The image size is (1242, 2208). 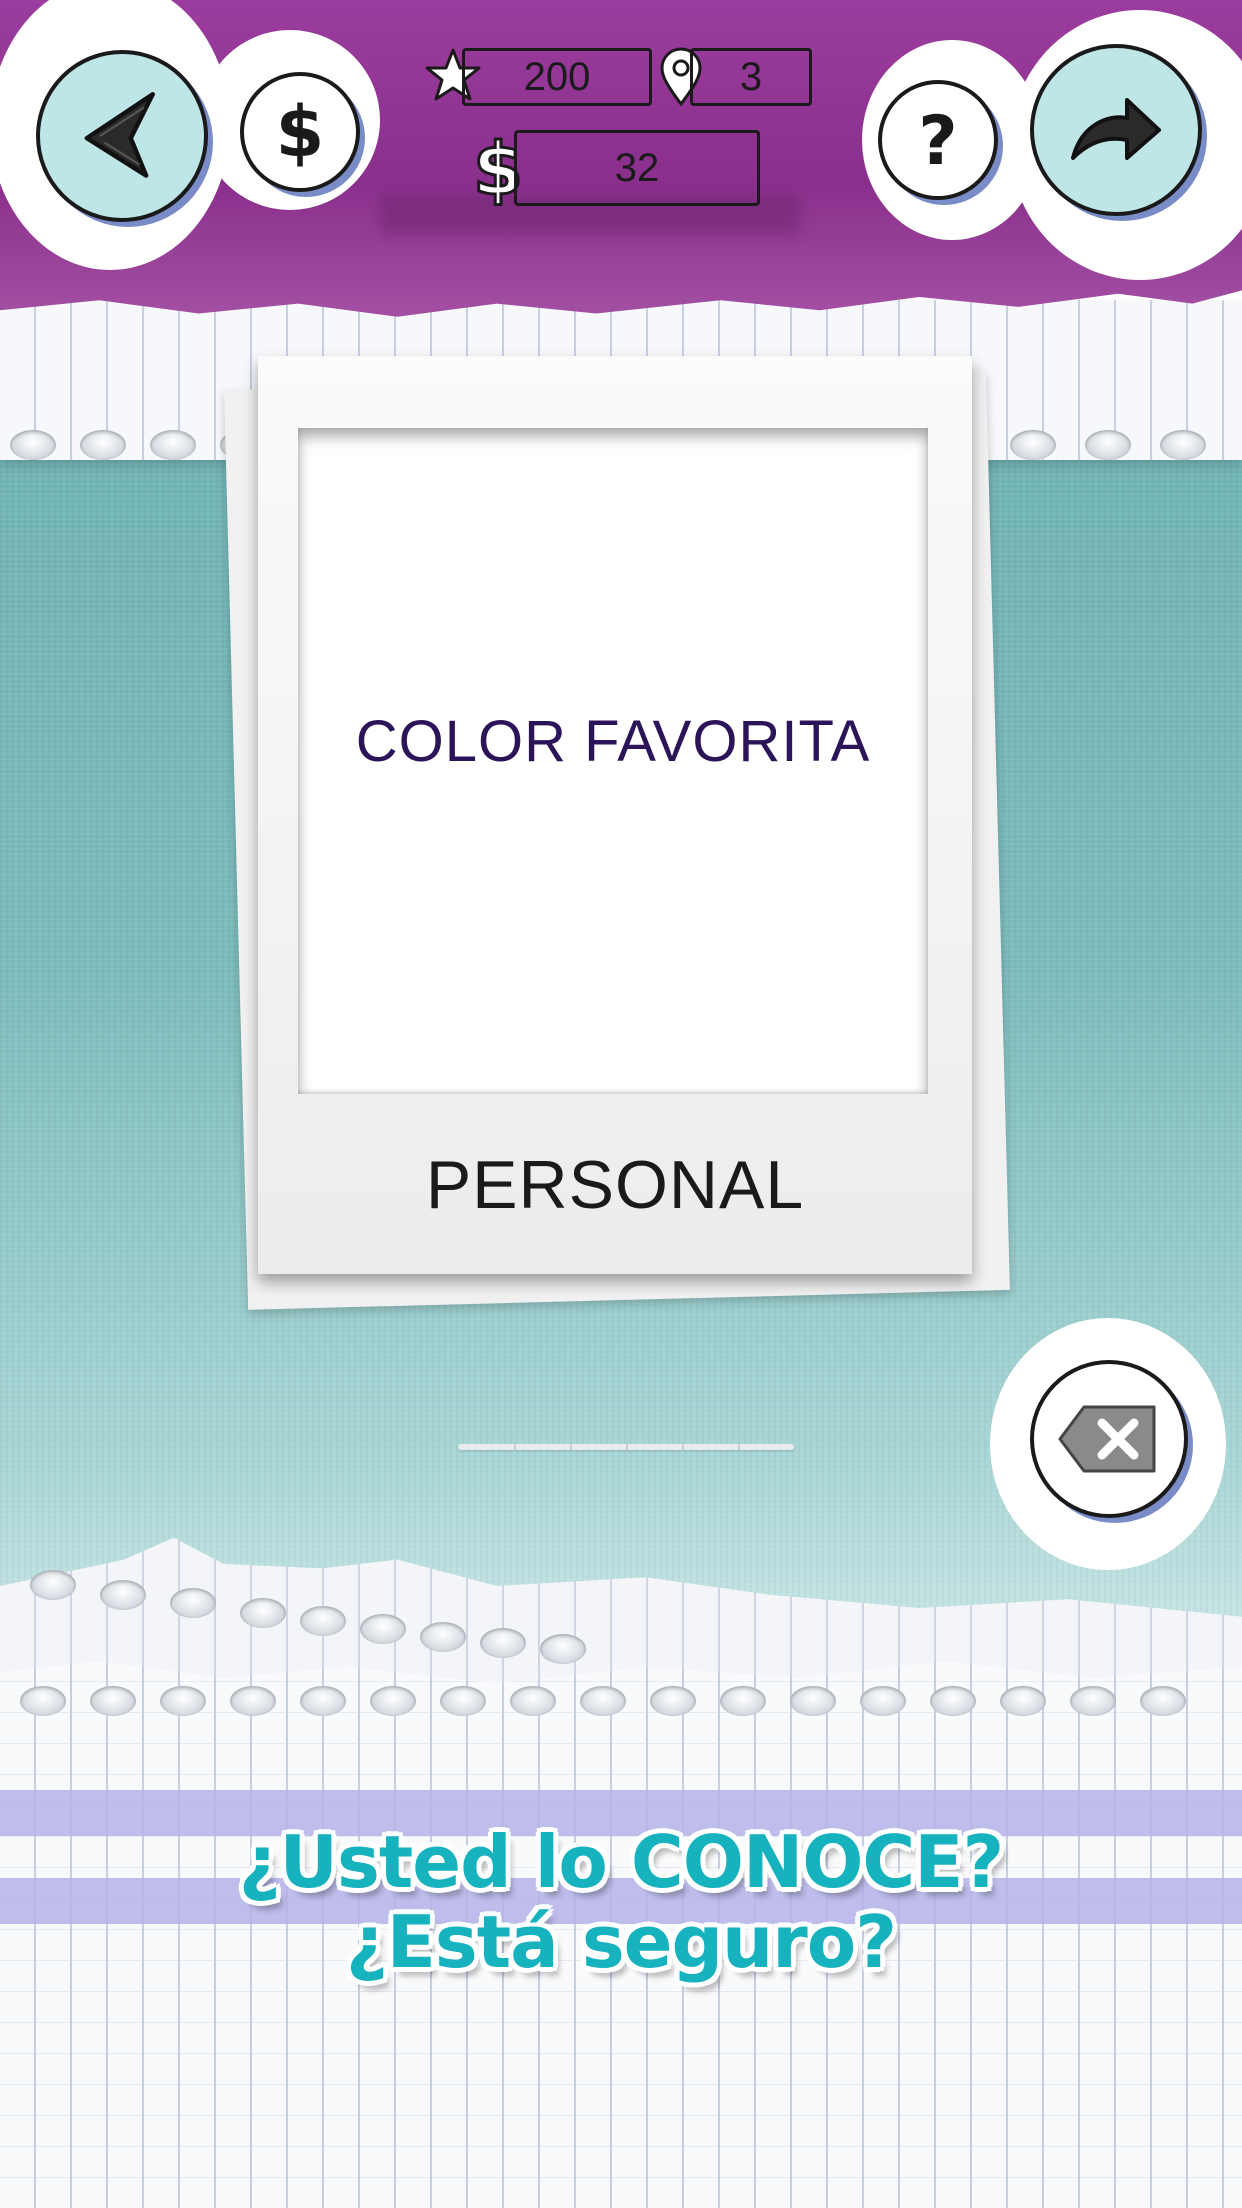 I want to click on notebook-holes, so click(x=621, y=1706).